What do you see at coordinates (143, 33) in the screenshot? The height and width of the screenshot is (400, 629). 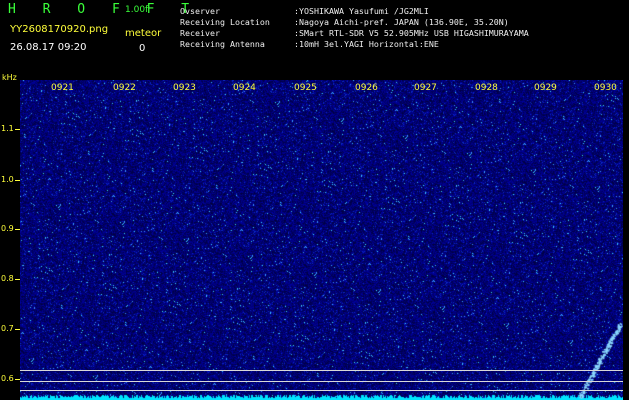 I see `meteor-label: meteor` at bounding box center [143, 33].